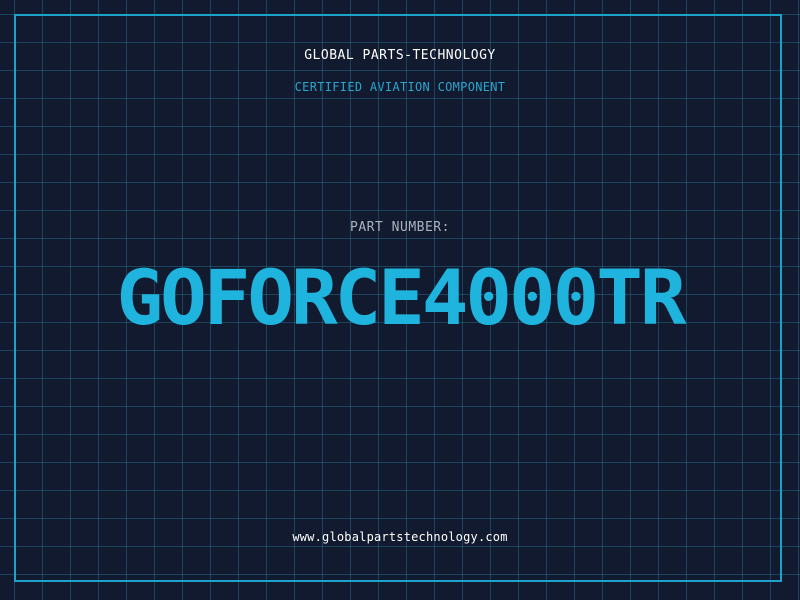 This screenshot has width=800, height=600. I want to click on part-number-value: GOFORCE4000TR, so click(401, 297).